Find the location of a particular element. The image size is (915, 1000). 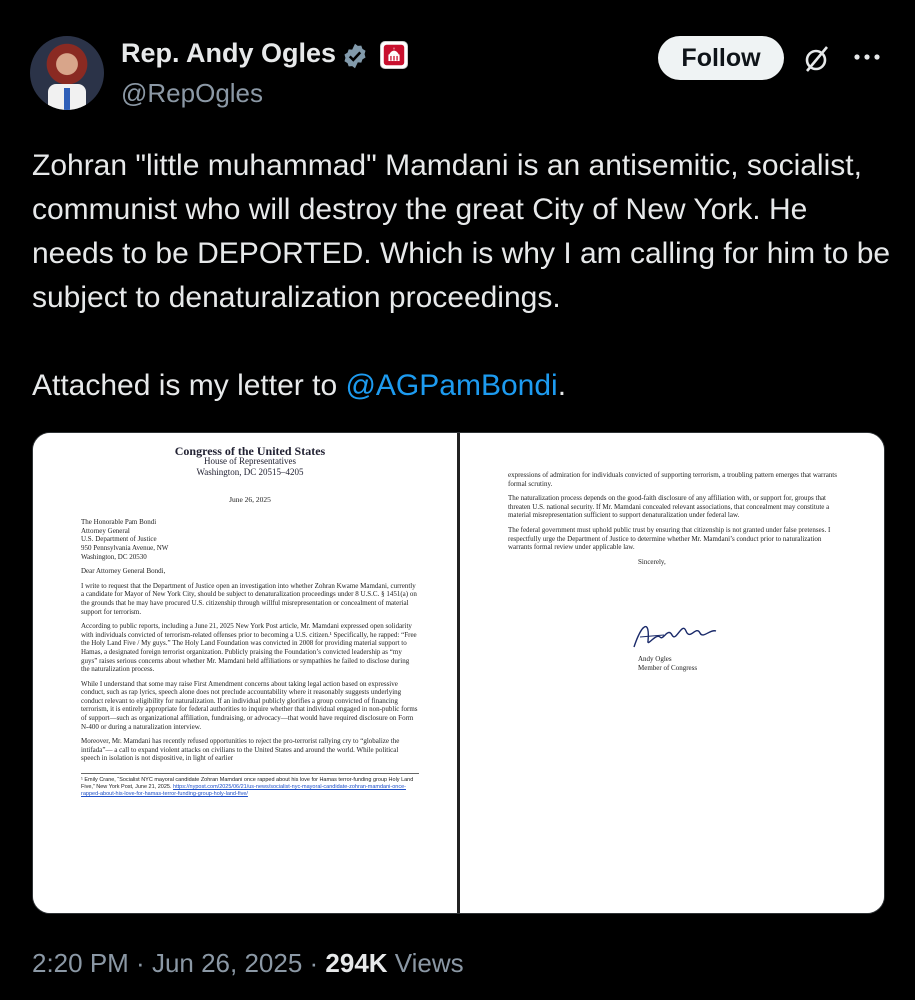

tweet-text-fragment: . is located at coordinates (562, 385).